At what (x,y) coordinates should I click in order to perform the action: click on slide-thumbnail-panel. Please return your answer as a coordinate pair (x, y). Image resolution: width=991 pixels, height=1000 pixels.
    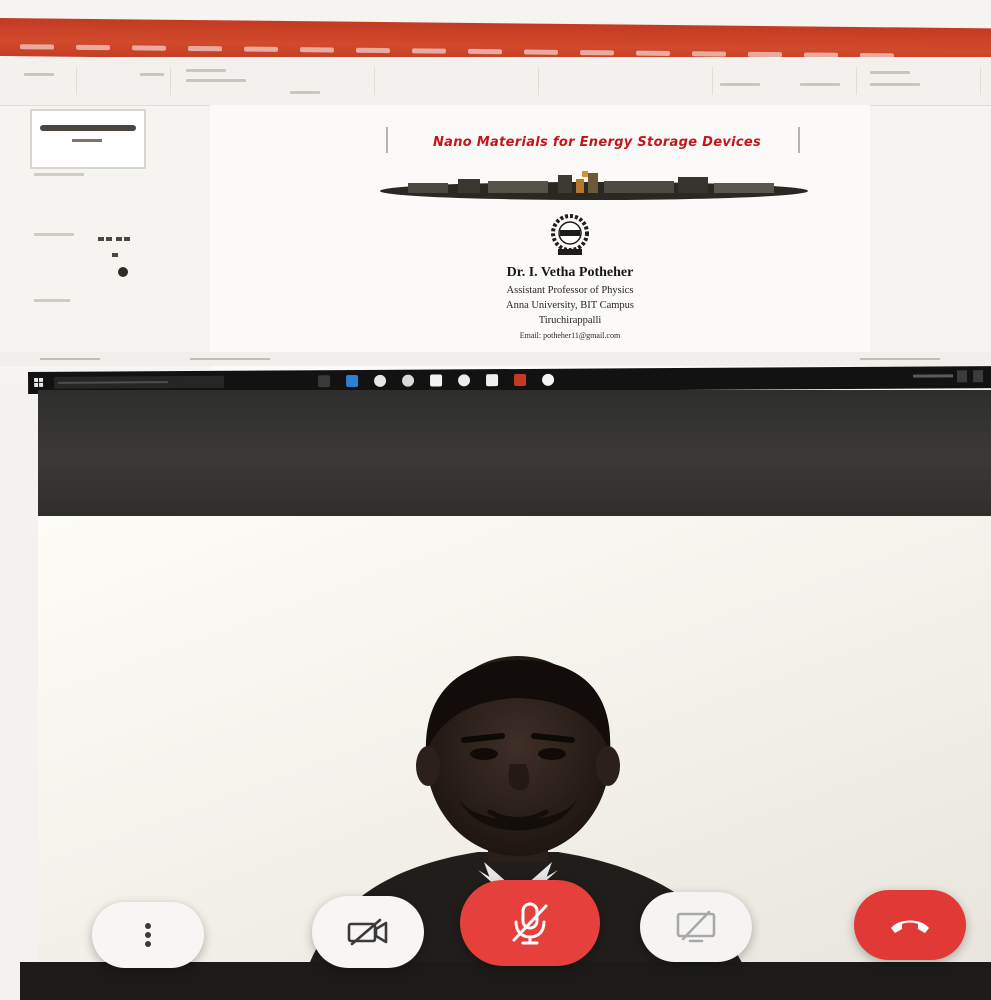
    Looking at the image, I should click on (80, 240).